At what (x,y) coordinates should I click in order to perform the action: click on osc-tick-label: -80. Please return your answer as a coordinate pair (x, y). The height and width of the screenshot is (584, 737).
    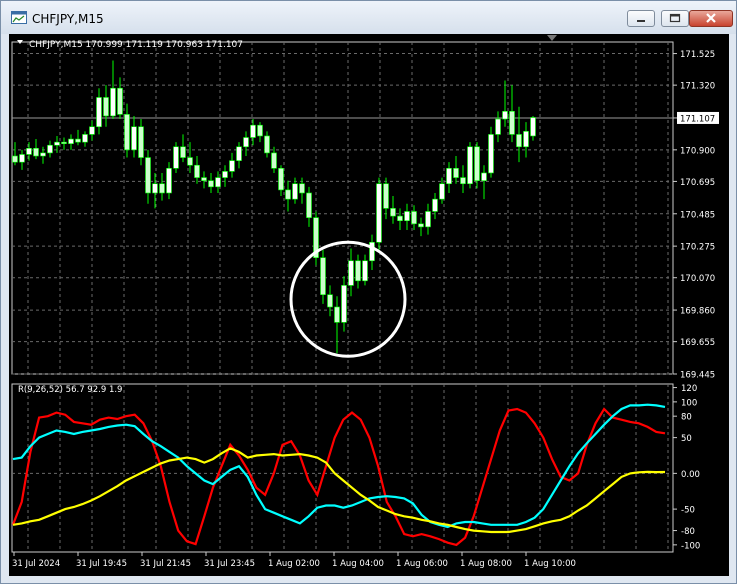
    Looking at the image, I should click on (688, 532).